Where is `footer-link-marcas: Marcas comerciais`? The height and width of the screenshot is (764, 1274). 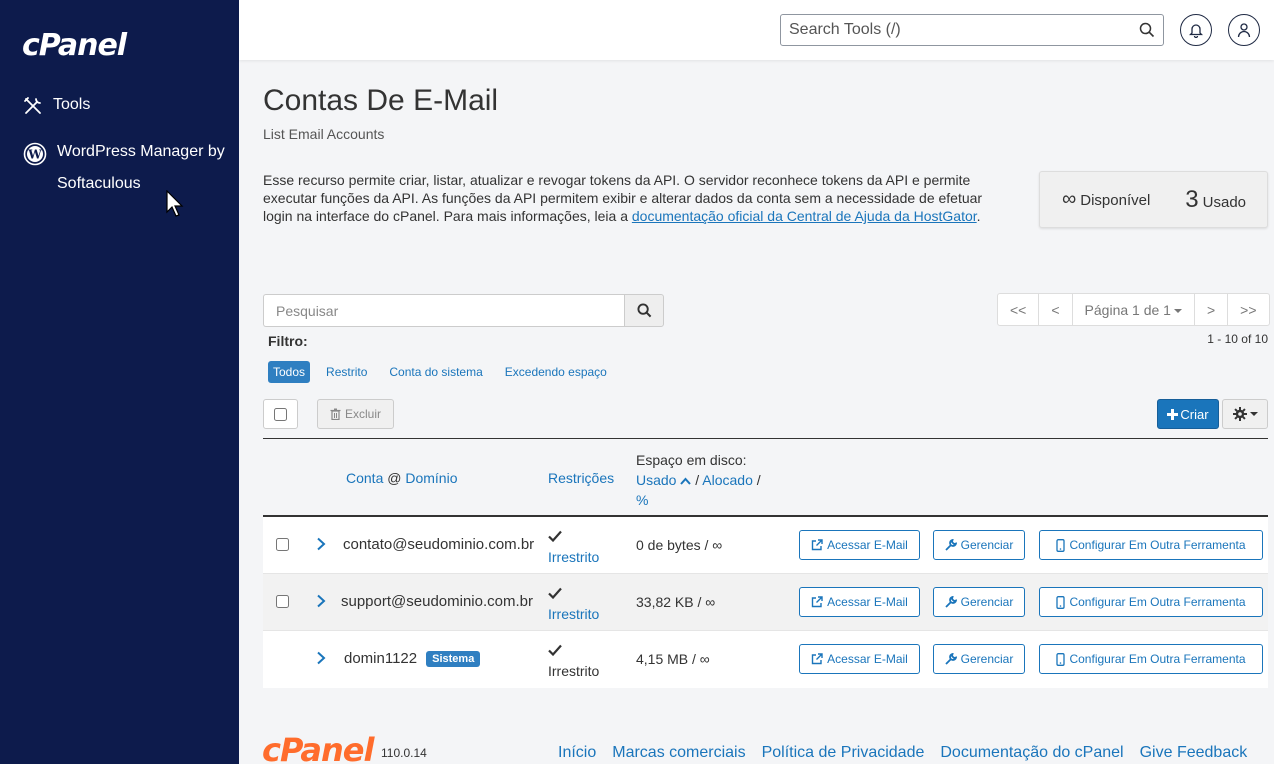 footer-link-marcas: Marcas comerciais is located at coordinates (678, 753).